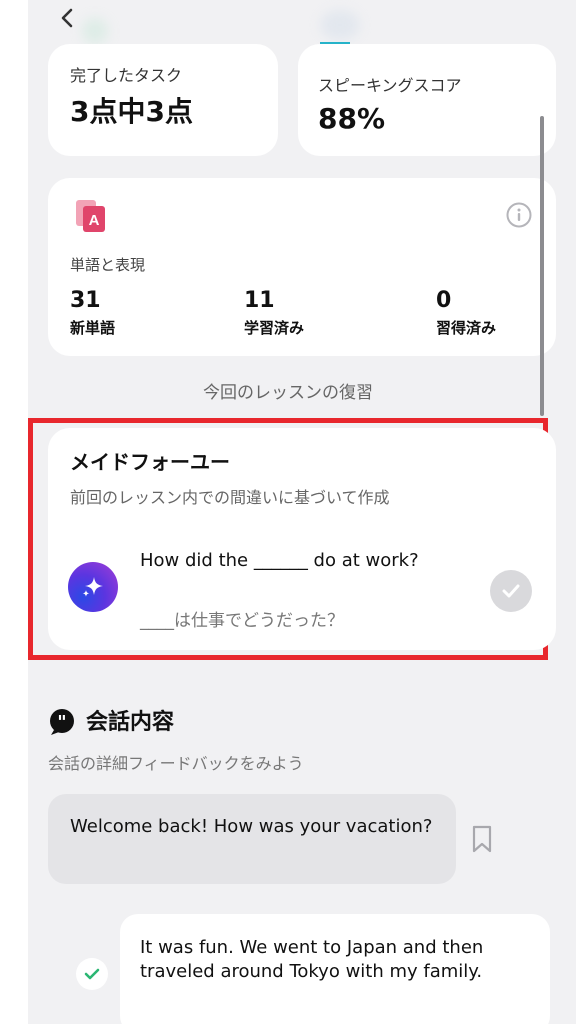 This screenshot has height=1024, width=576. Describe the element at coordinates (108, 265) in the screenshot. I see `vocabulary-title: 単語と表現` at that location.